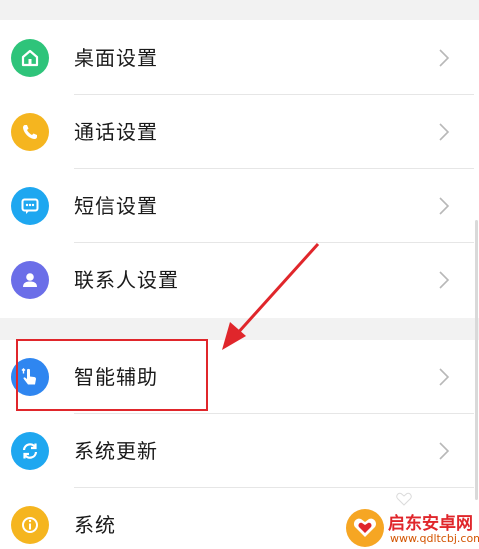 This screenshot has height=549, width=479. Describe the element at coordinates (30, 525) in the screenshot. I see `info-icon` at that location.